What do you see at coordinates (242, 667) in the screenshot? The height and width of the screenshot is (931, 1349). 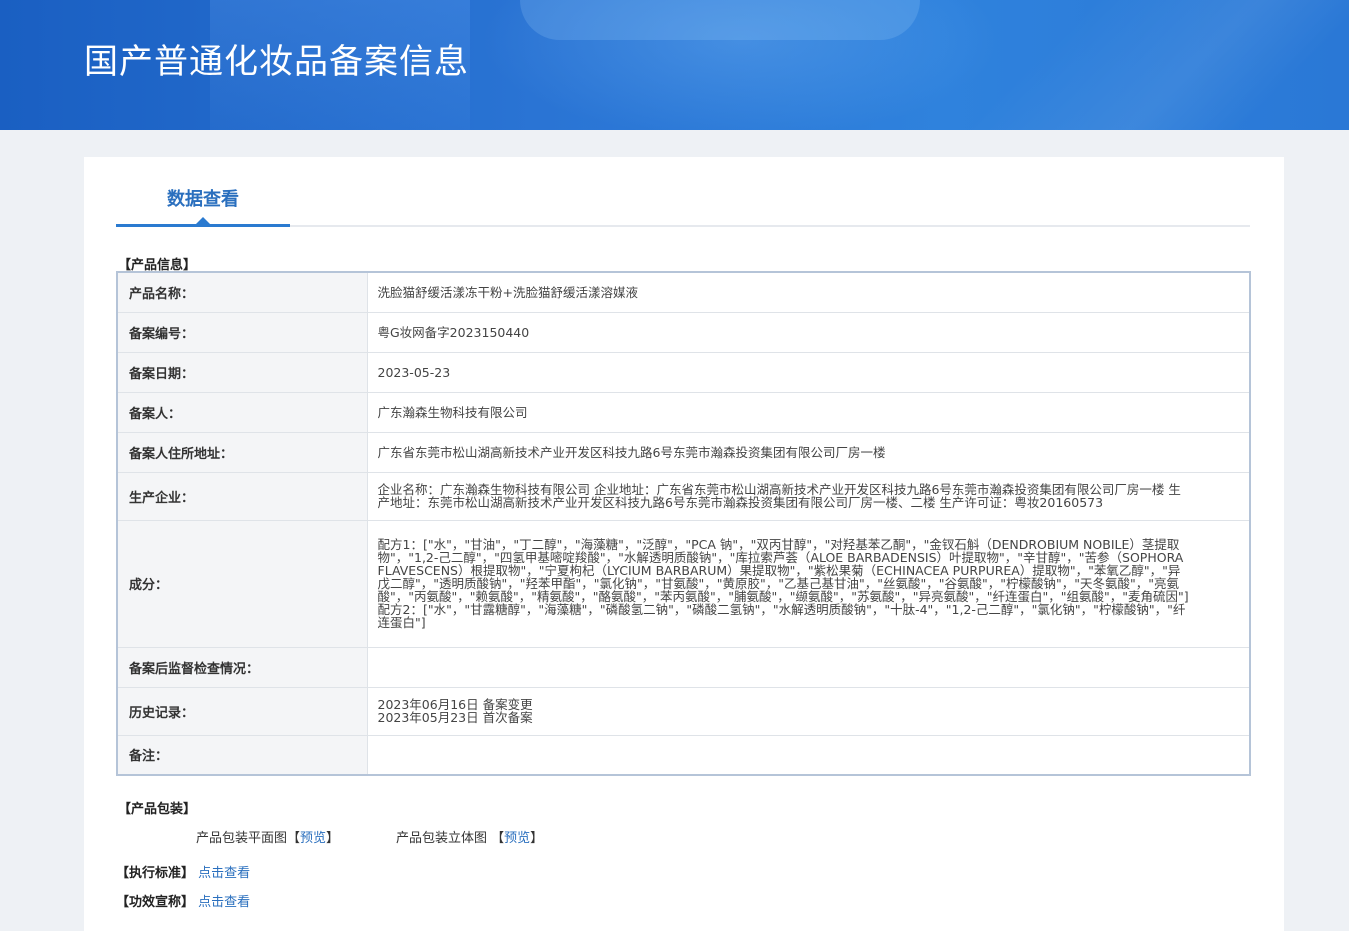 I see `row-key: 备案后监督检查情况：` at bounding box center [242, 667].